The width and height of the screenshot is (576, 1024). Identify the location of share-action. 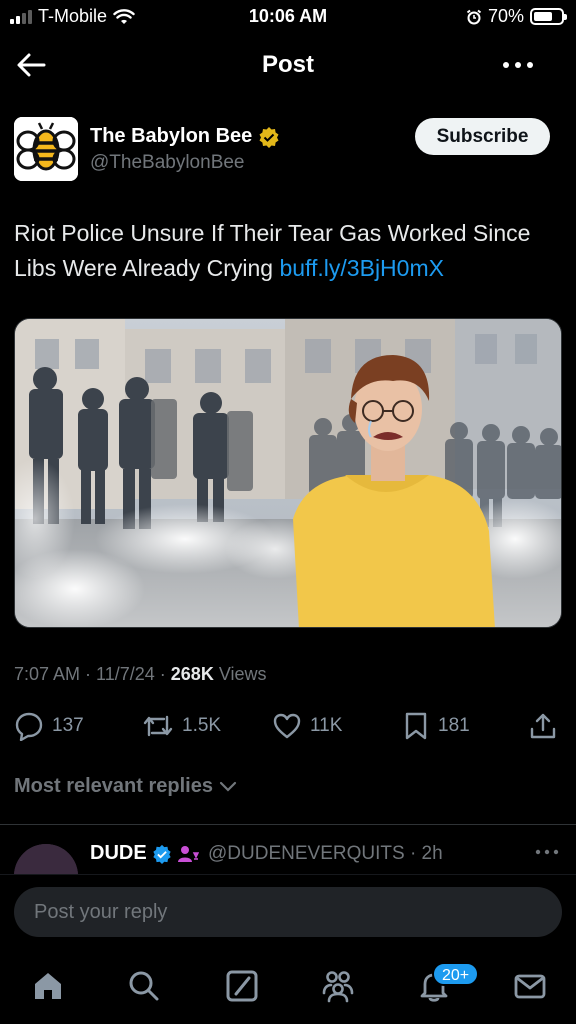
(543, 726).